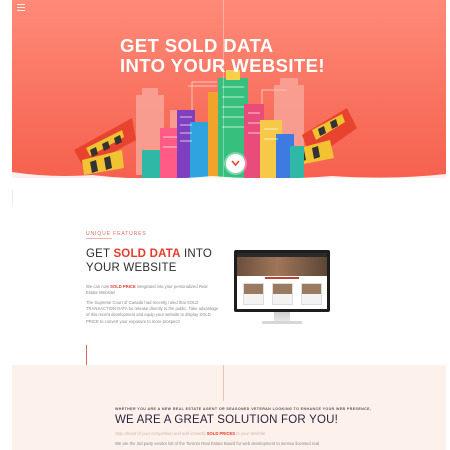 The width and height of the screenshot is (450, 450). Describe the element at coordinates (222, 65) in the screenshot. I see `hero-title-line-2: INTO YOUR WEBSITE!` at that location.